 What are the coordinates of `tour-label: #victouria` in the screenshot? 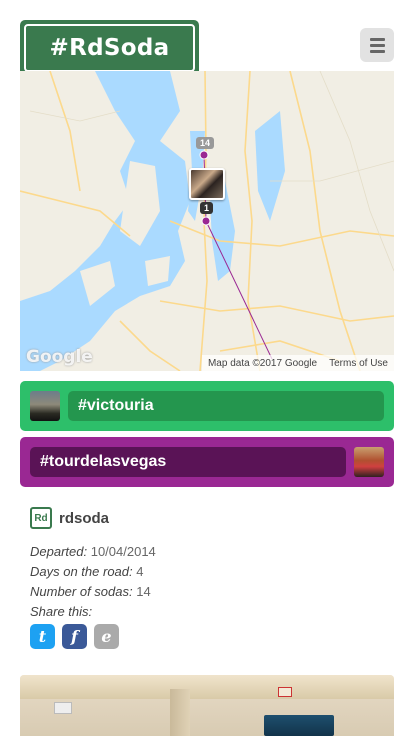 It's located at (226, 406).